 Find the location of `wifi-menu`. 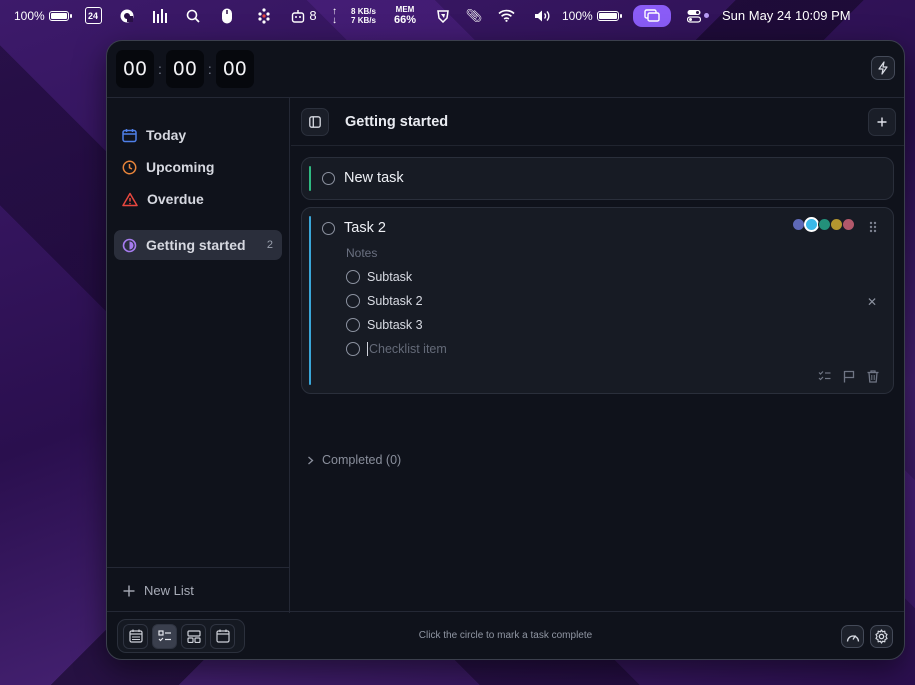

wifi-menu is located at coordinates (506, 15).